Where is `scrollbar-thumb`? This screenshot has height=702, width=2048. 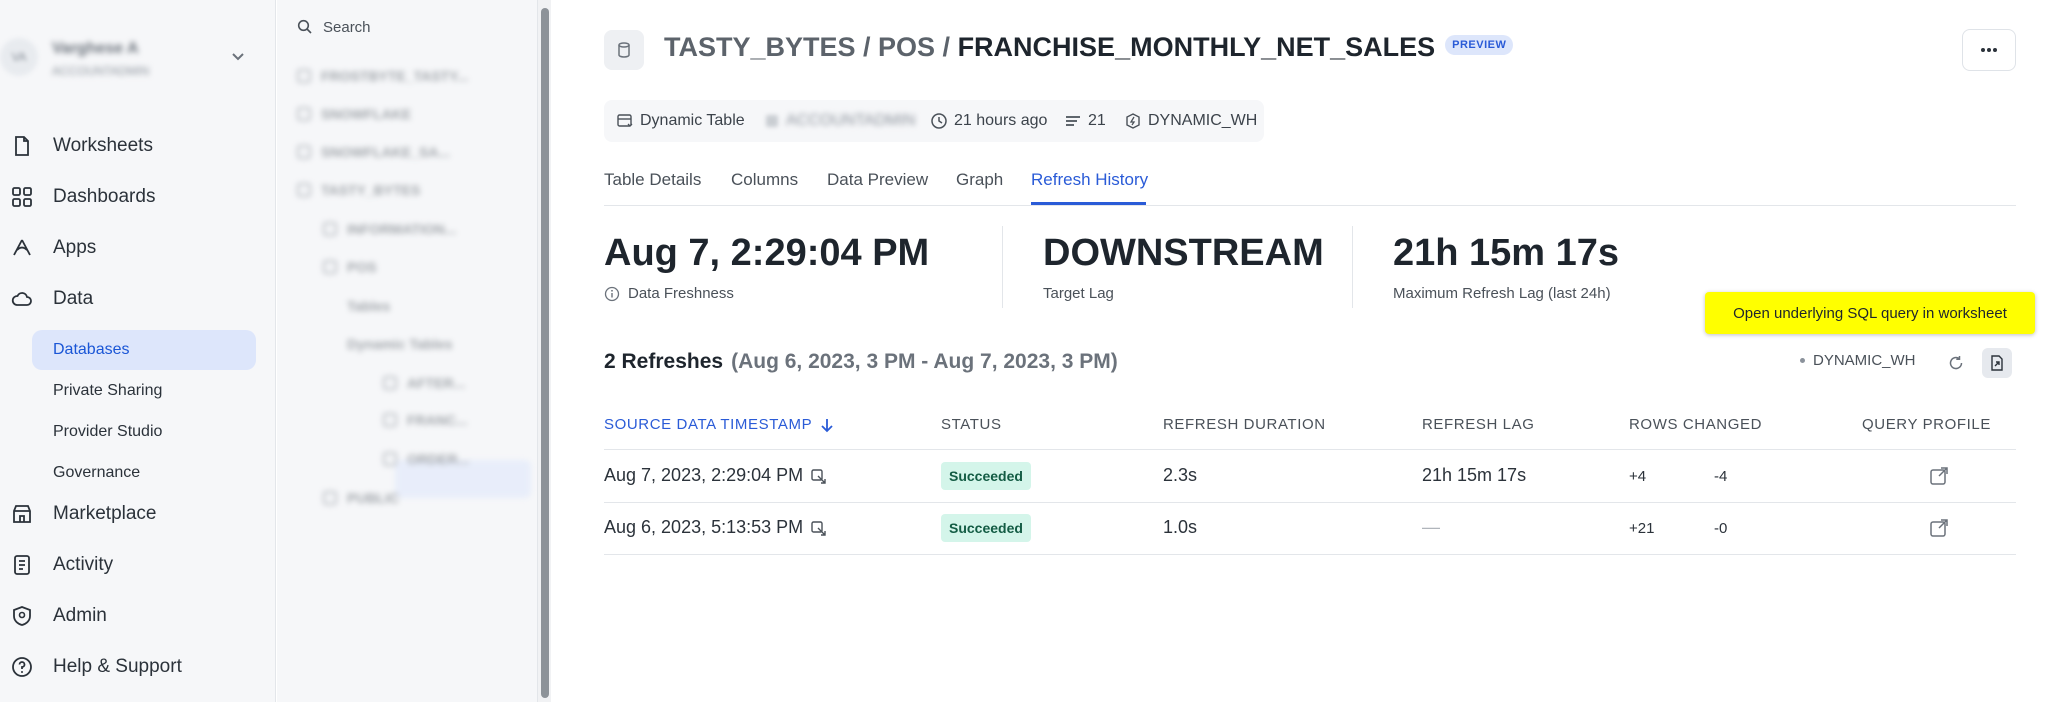
scrollbar-thumb is located at coordinates (545, 353).